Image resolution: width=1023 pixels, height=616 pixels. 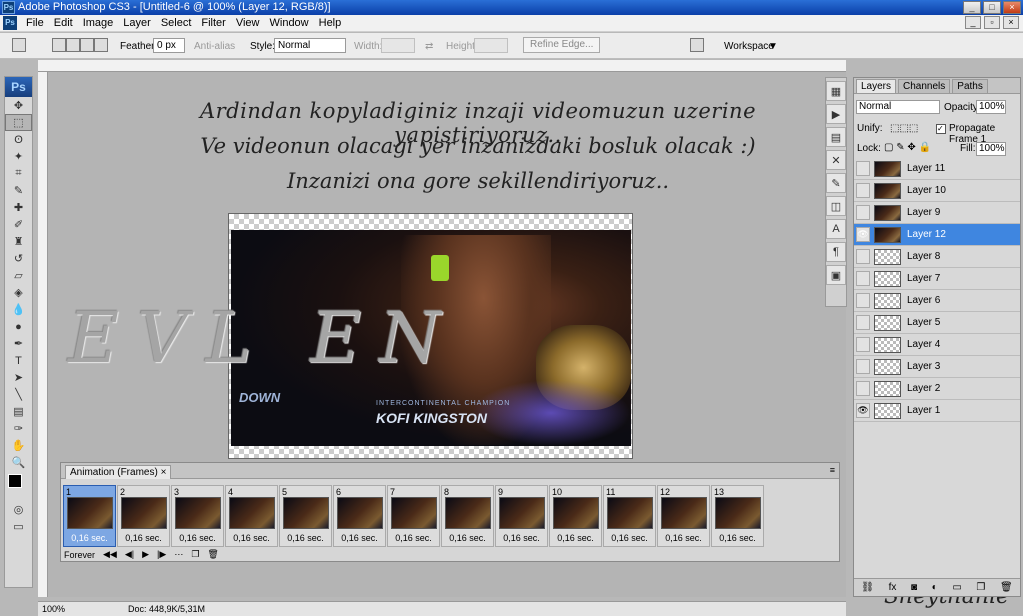 I want to click on opacity-input: 100%, so click(x=991, y=107).